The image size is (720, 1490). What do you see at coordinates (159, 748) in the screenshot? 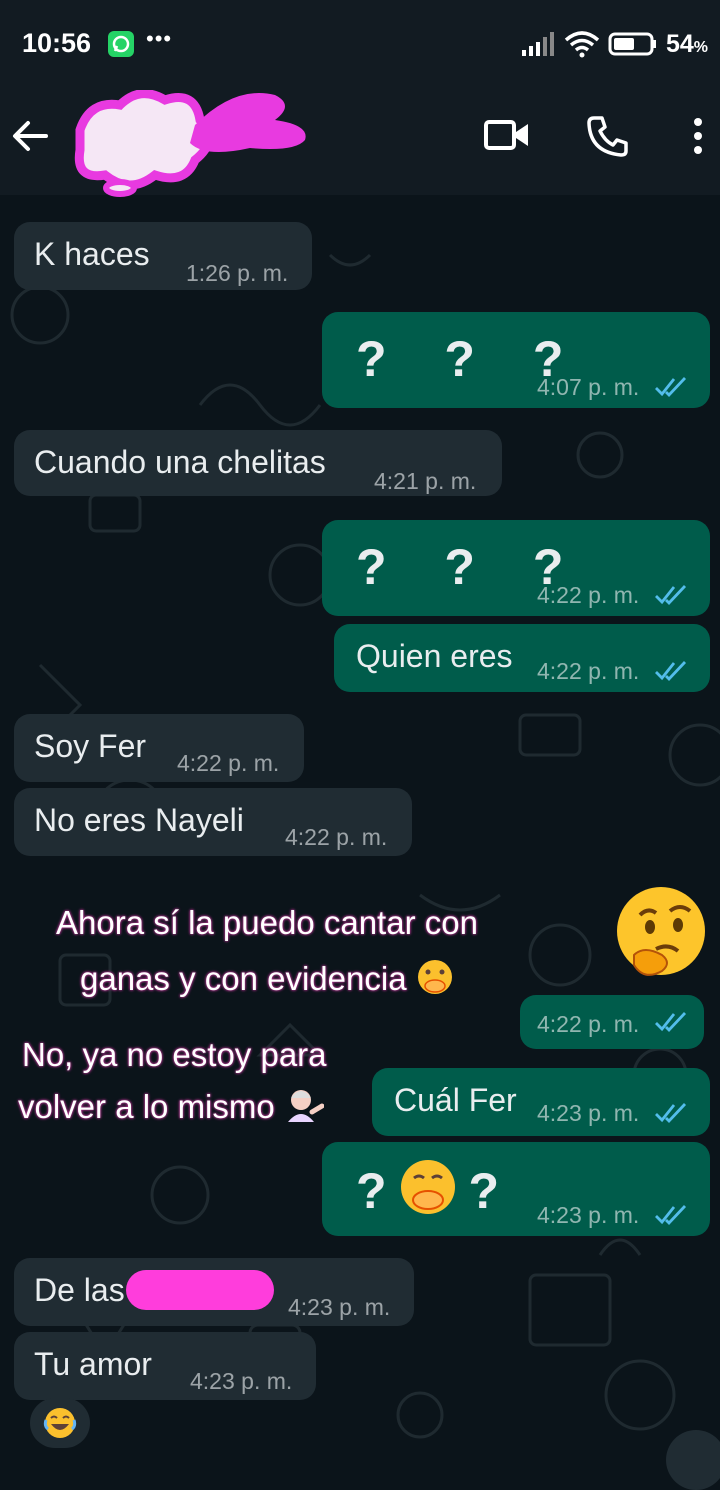
I see `message-incoming: Soy Fer 4:22 p. m.` at bounding box center [159, 748].